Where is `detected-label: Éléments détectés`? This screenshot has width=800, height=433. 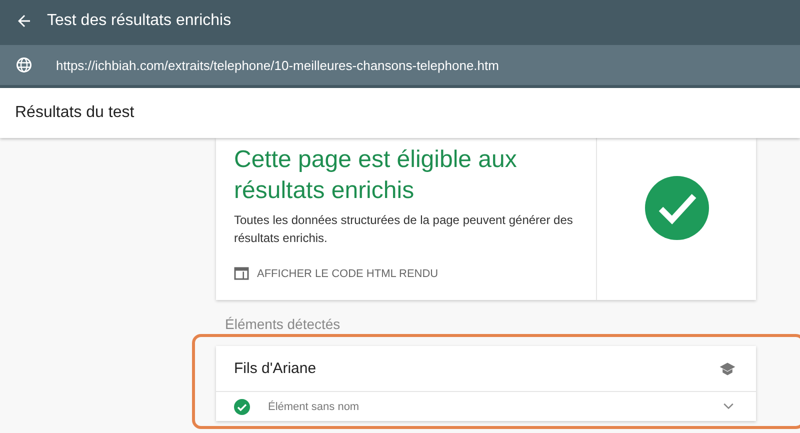 detected-label: Éléments détectés is located at coordinates (283, 324).